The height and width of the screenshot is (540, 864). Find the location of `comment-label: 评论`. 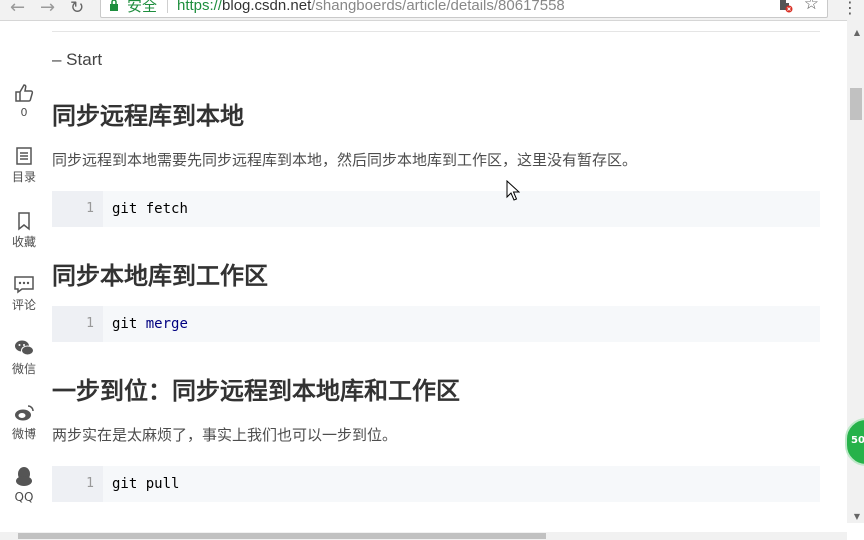

comment-label: 评论 is located at coordinates (23, 305).